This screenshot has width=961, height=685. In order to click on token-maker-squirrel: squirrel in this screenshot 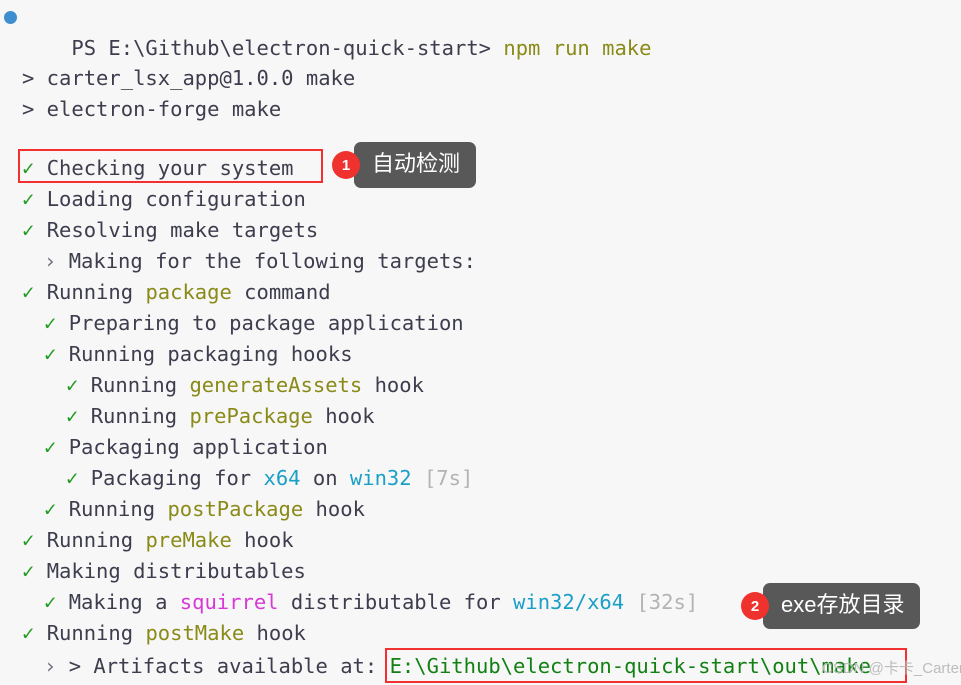, I will do `click(229, 602)`.